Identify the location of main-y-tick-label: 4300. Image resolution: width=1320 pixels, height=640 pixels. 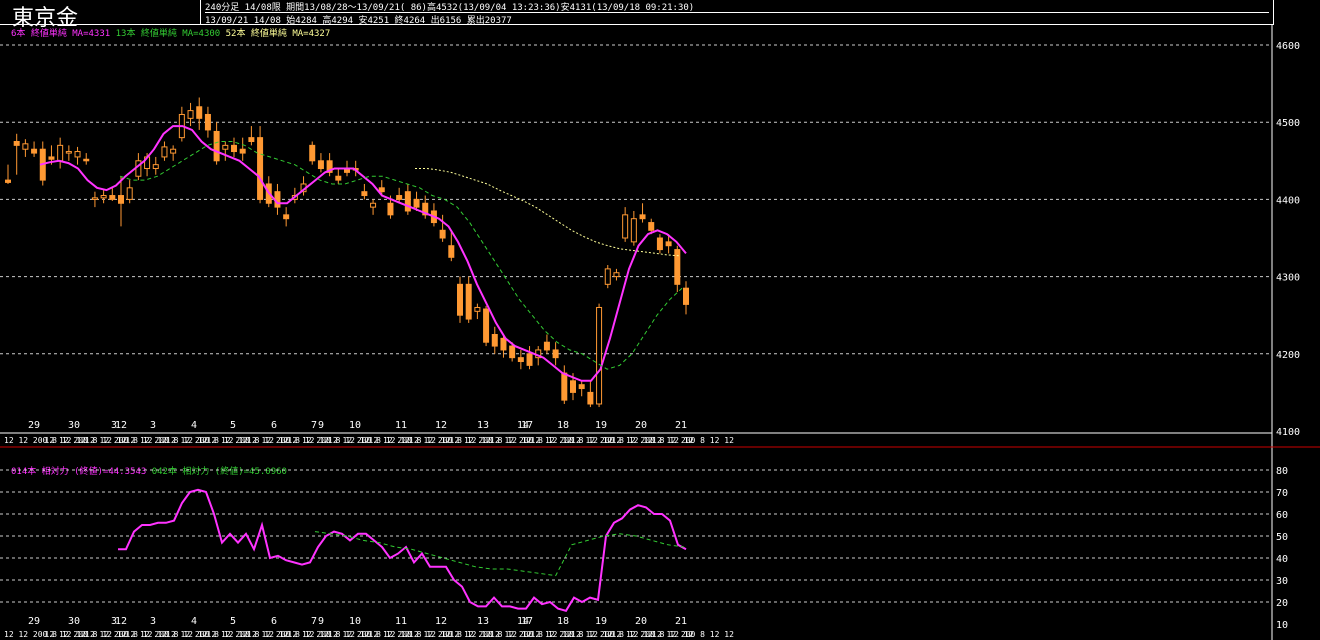
(1288, 278).